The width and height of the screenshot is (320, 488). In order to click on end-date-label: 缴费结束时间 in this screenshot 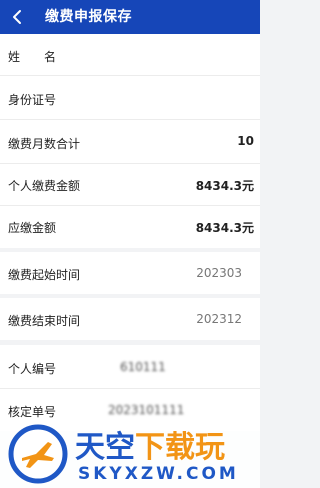, I will do `click(44, 321)`.